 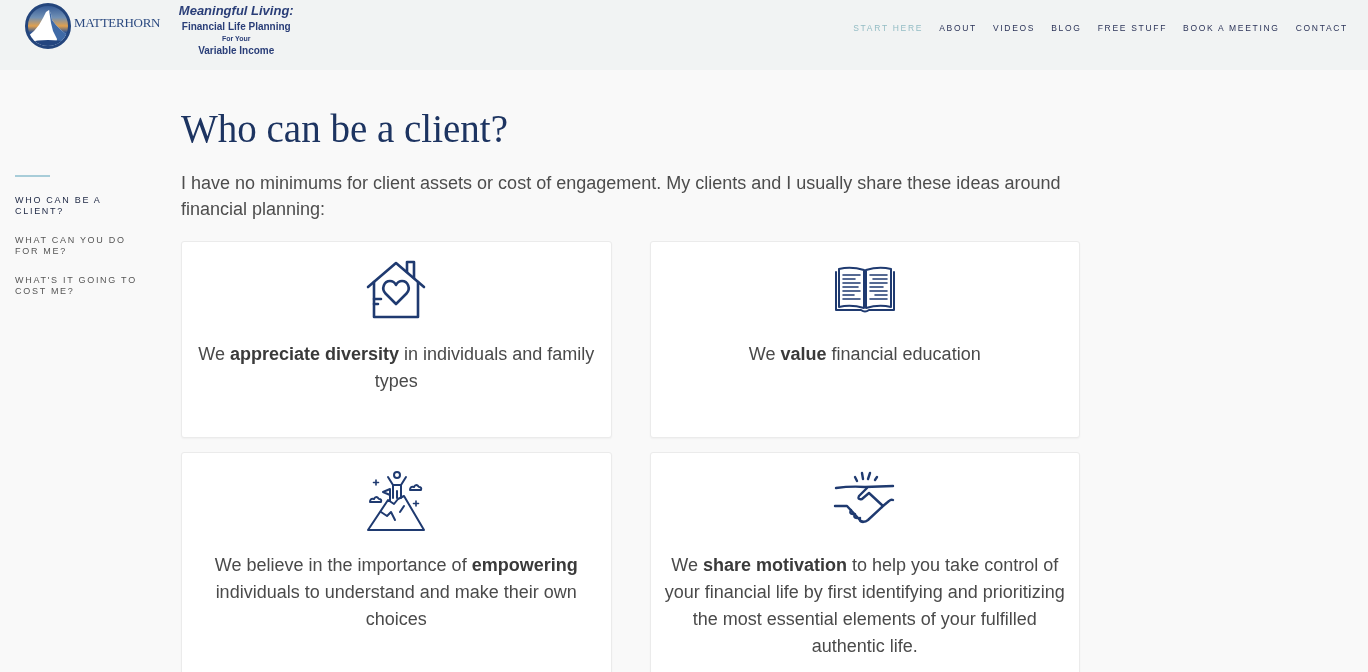 I want to click on card-text: We value financial education, so click(x=864, y=354).